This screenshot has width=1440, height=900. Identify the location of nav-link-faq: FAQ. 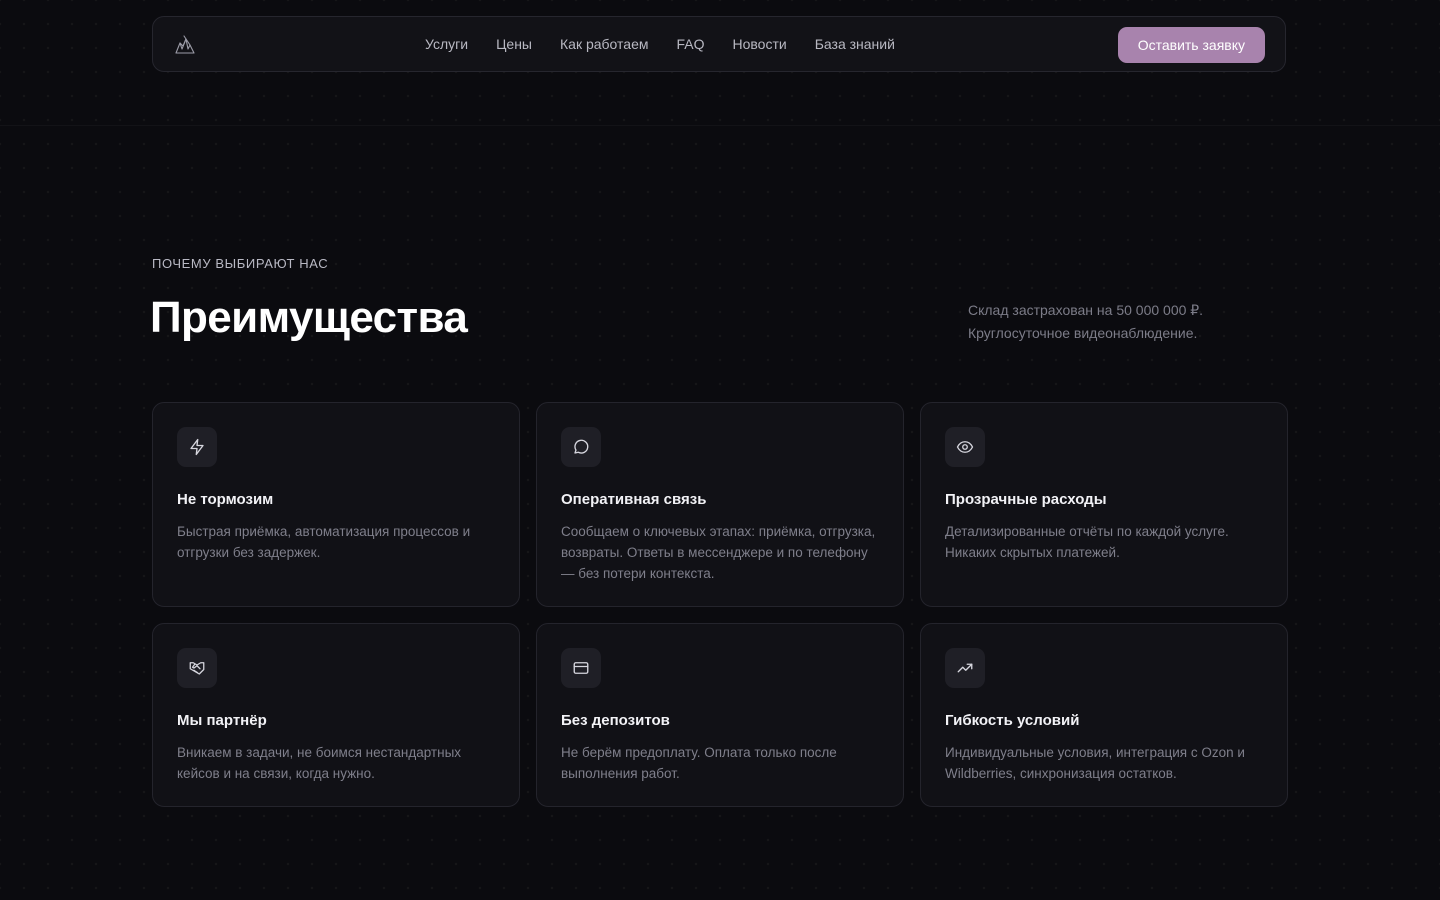
(690, 44).